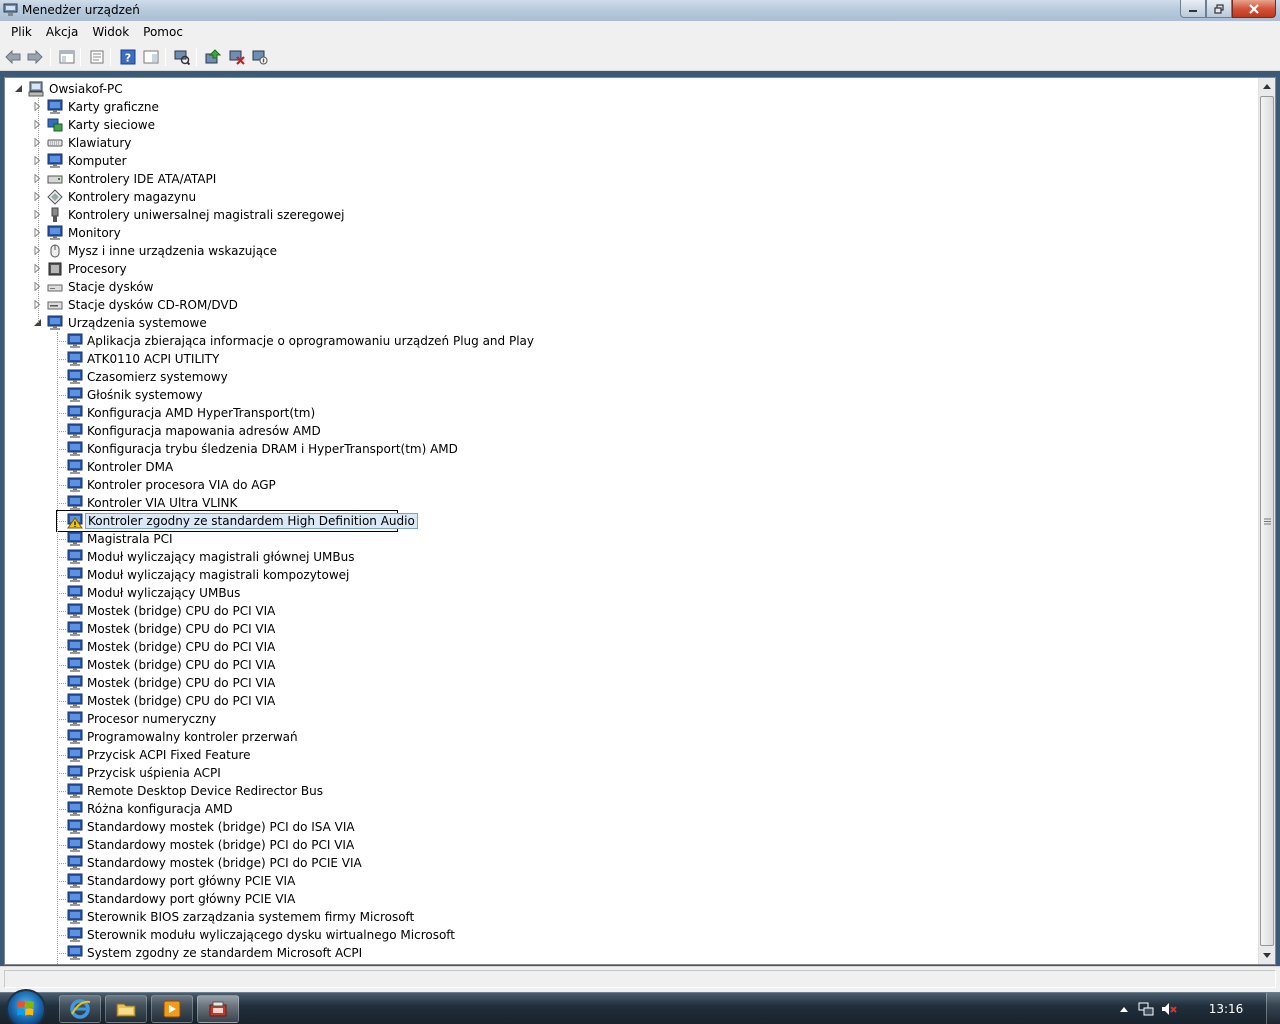  Describe the element at coordinates (625, 485) in the screenshot. I see `tree-device-item: Kontroler procesora VIA do AGP` at that location.